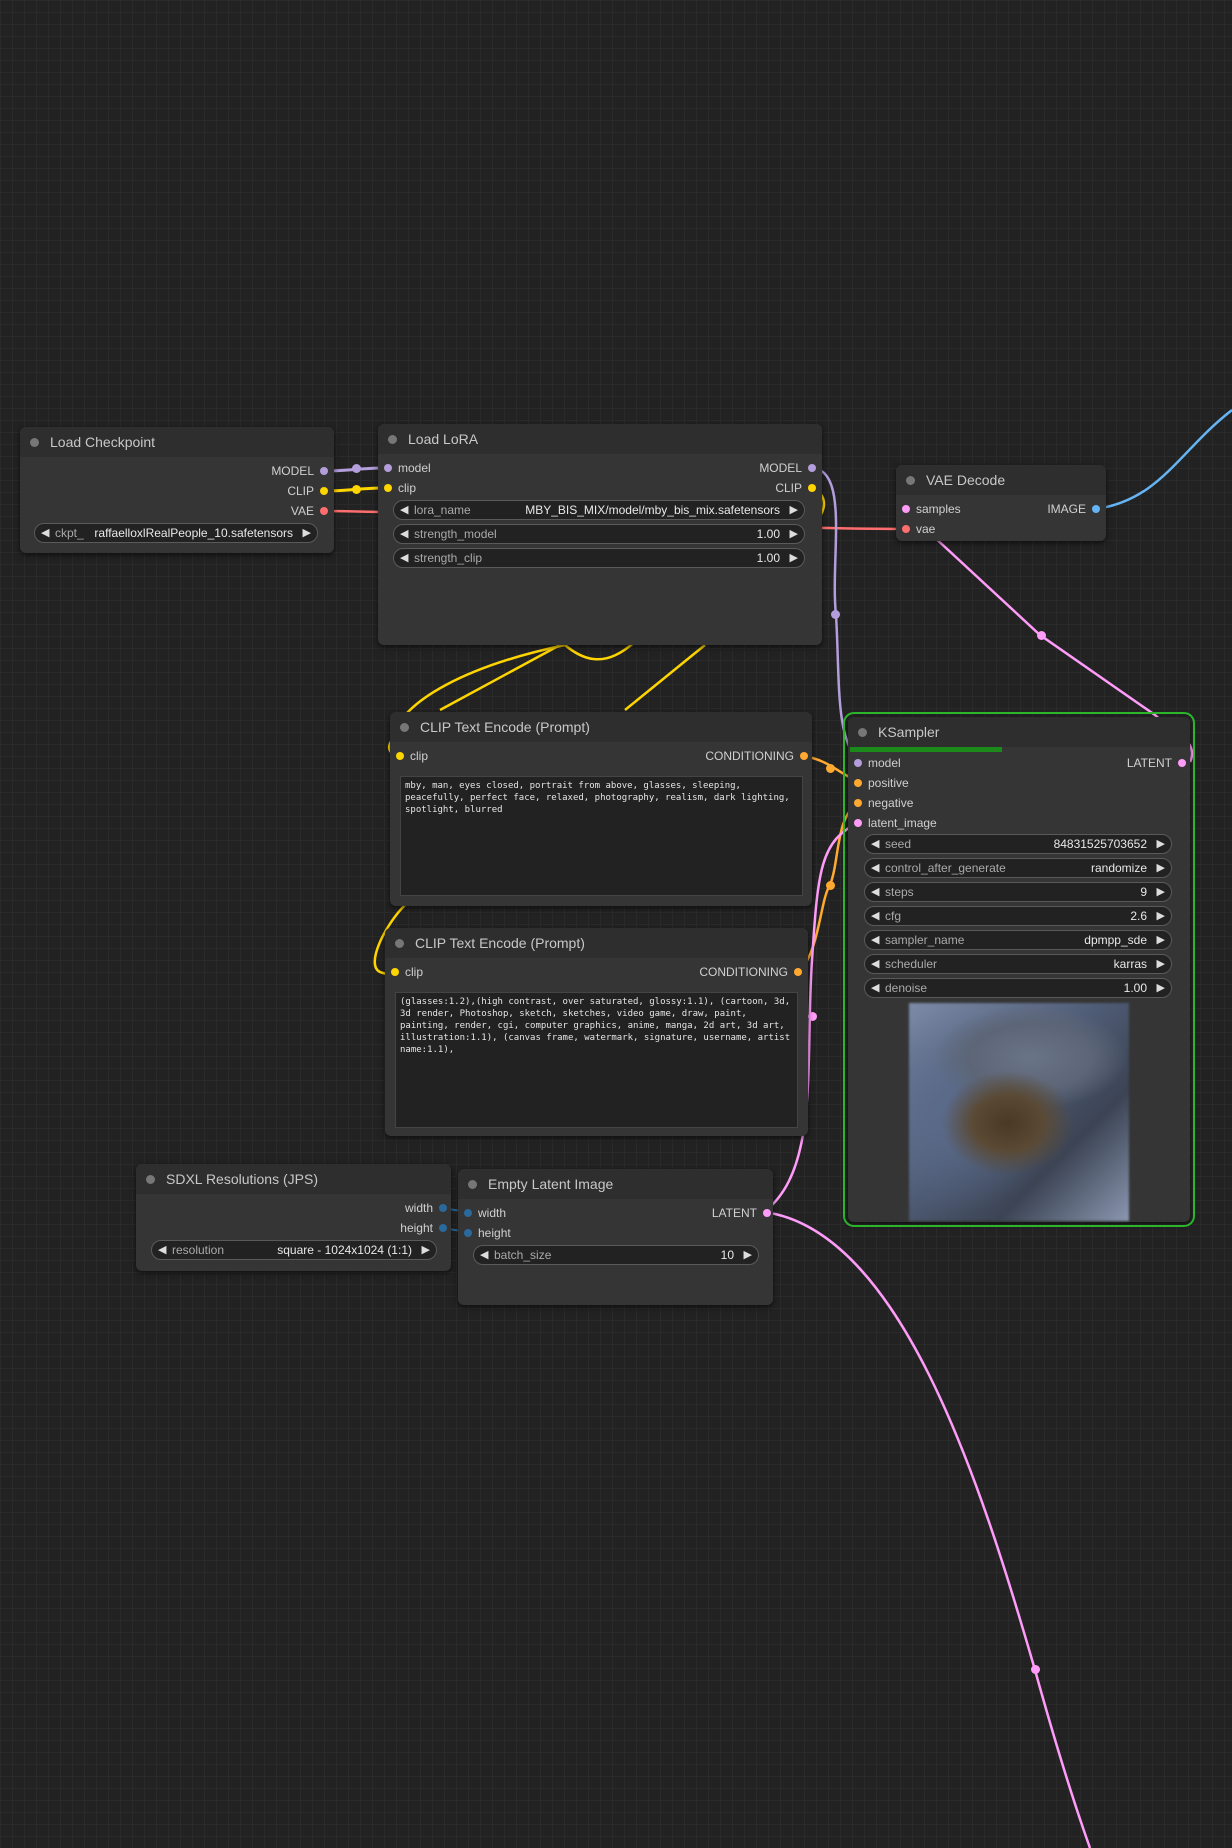 The height and width of the screenshot is (1848, 1232). Describe the element at coordinates (426, 1208) in the screenshot. I see `output-width: width` at that location.